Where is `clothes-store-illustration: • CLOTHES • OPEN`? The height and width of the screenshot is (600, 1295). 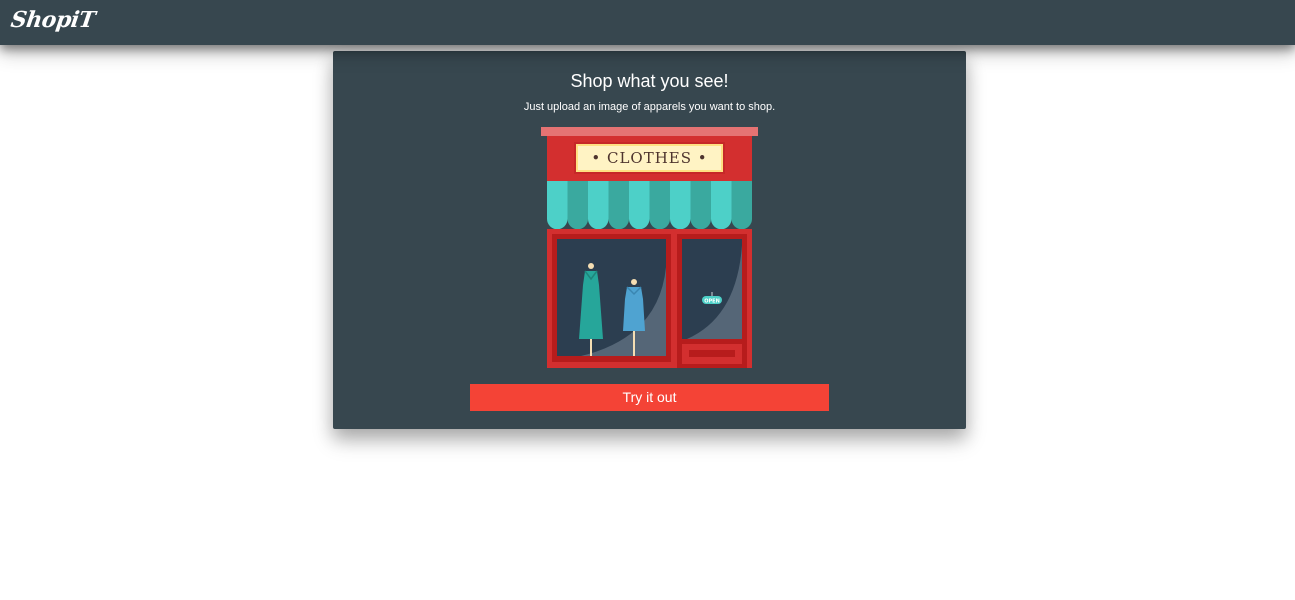
clothes-store-illustration: • CLOTHES • OPEN is located at coordinates (649, 247).